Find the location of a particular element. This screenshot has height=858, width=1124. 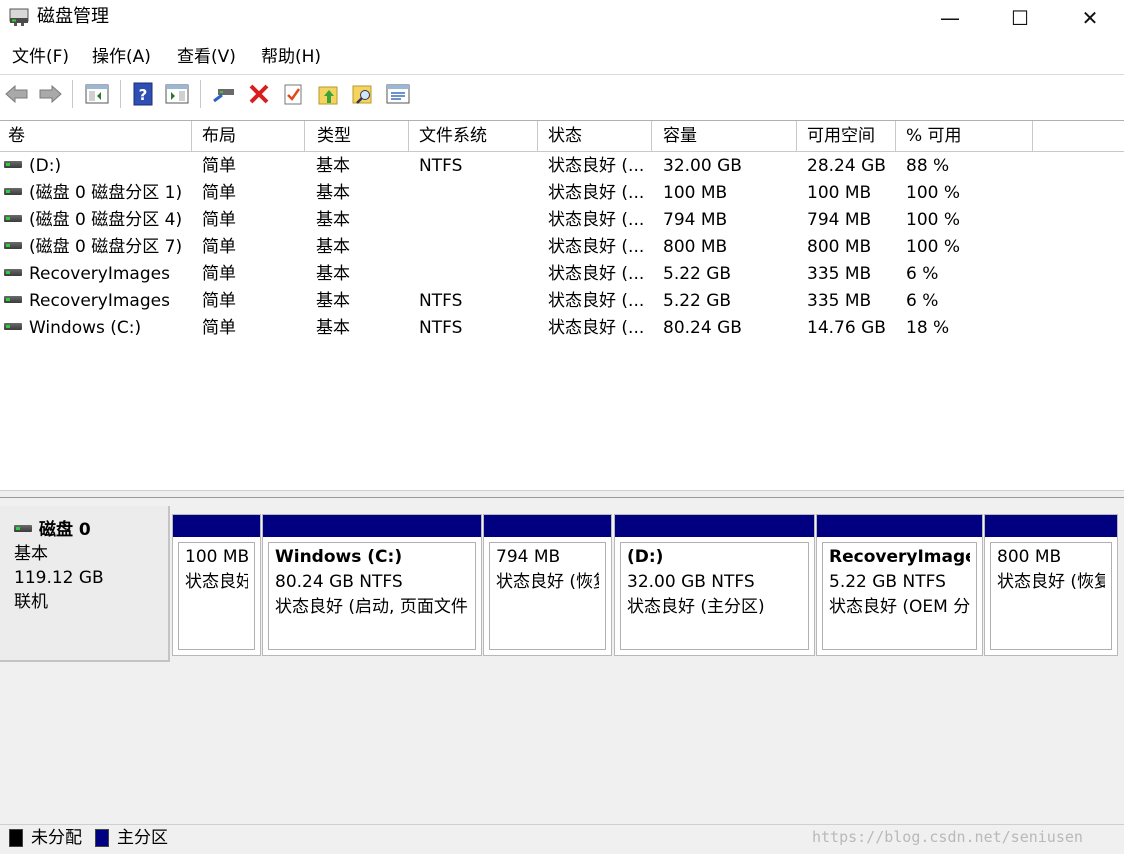

cell-capacity: 80.24 GB is located at coordinates (702, 328).